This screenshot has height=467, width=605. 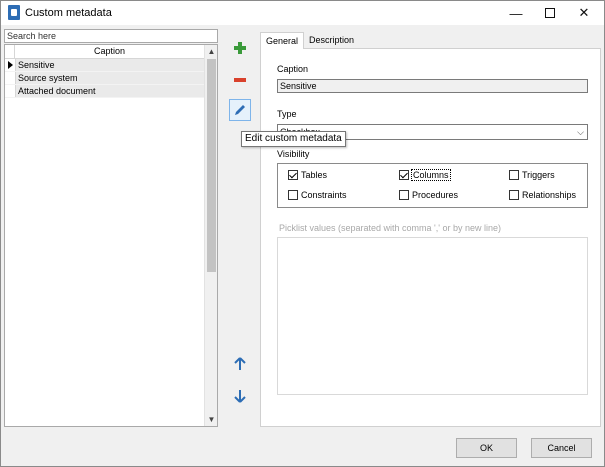 What do you see at coordinates (111, 36) in the screenshot?
I see `search-input: Search here` at bounding box center [111, 36].